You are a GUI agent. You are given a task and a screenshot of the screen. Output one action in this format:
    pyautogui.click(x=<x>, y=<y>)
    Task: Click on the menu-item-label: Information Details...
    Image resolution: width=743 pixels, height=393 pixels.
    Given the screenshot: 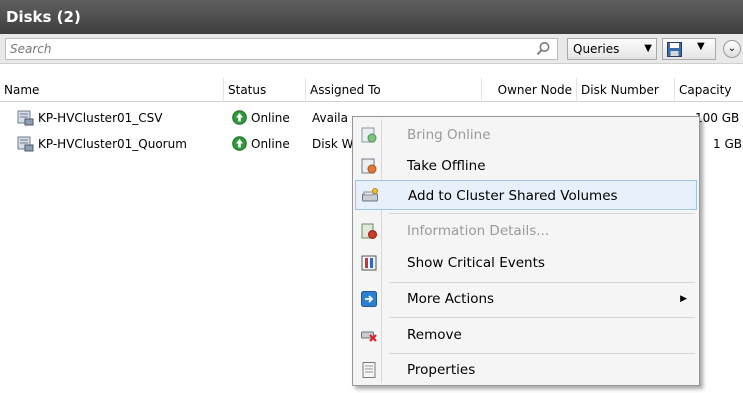 What is the action you would take?
    pyautogui.click(x=478, y=231)
    